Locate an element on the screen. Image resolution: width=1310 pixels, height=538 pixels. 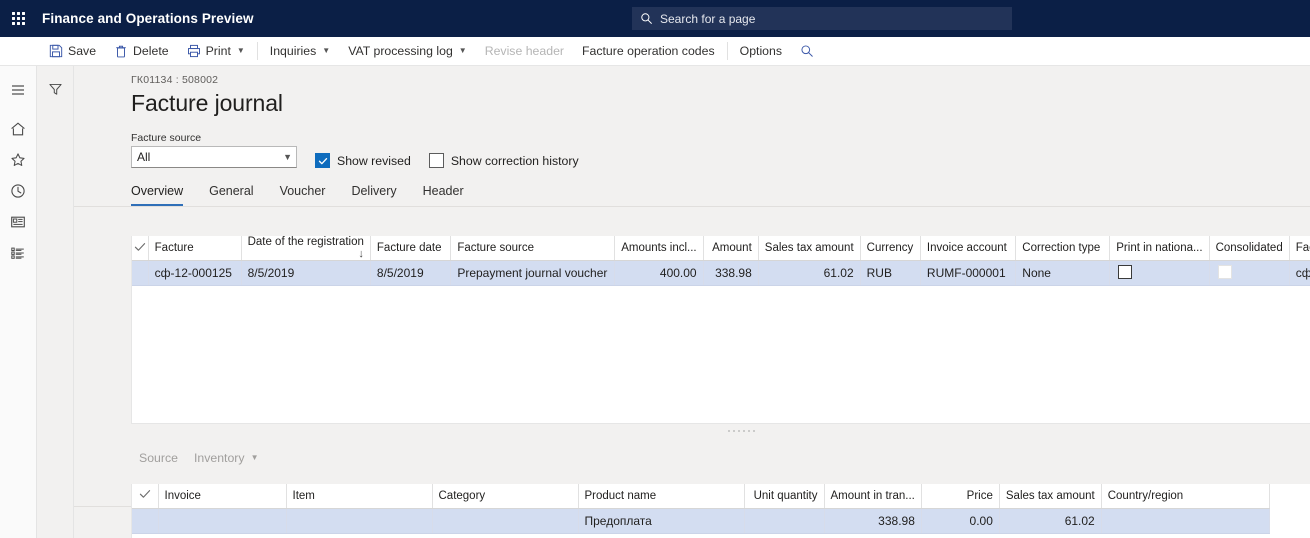
cell-amount-in-tran: 338.98 is located at coordinates (873, 521).